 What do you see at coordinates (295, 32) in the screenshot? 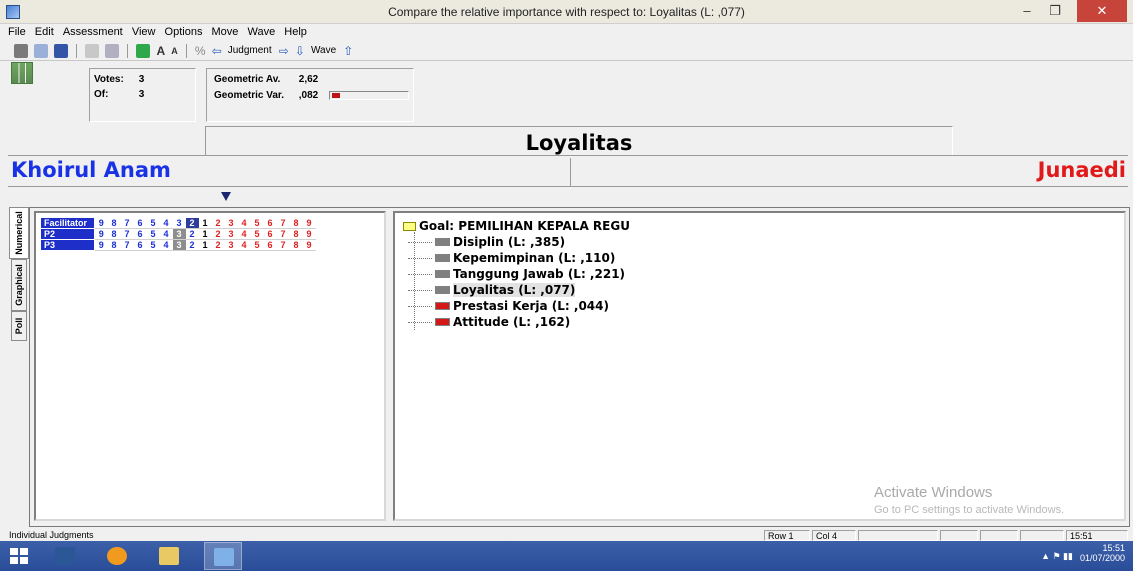
I see `menu-help: Help` at bounding box center [295, 32].